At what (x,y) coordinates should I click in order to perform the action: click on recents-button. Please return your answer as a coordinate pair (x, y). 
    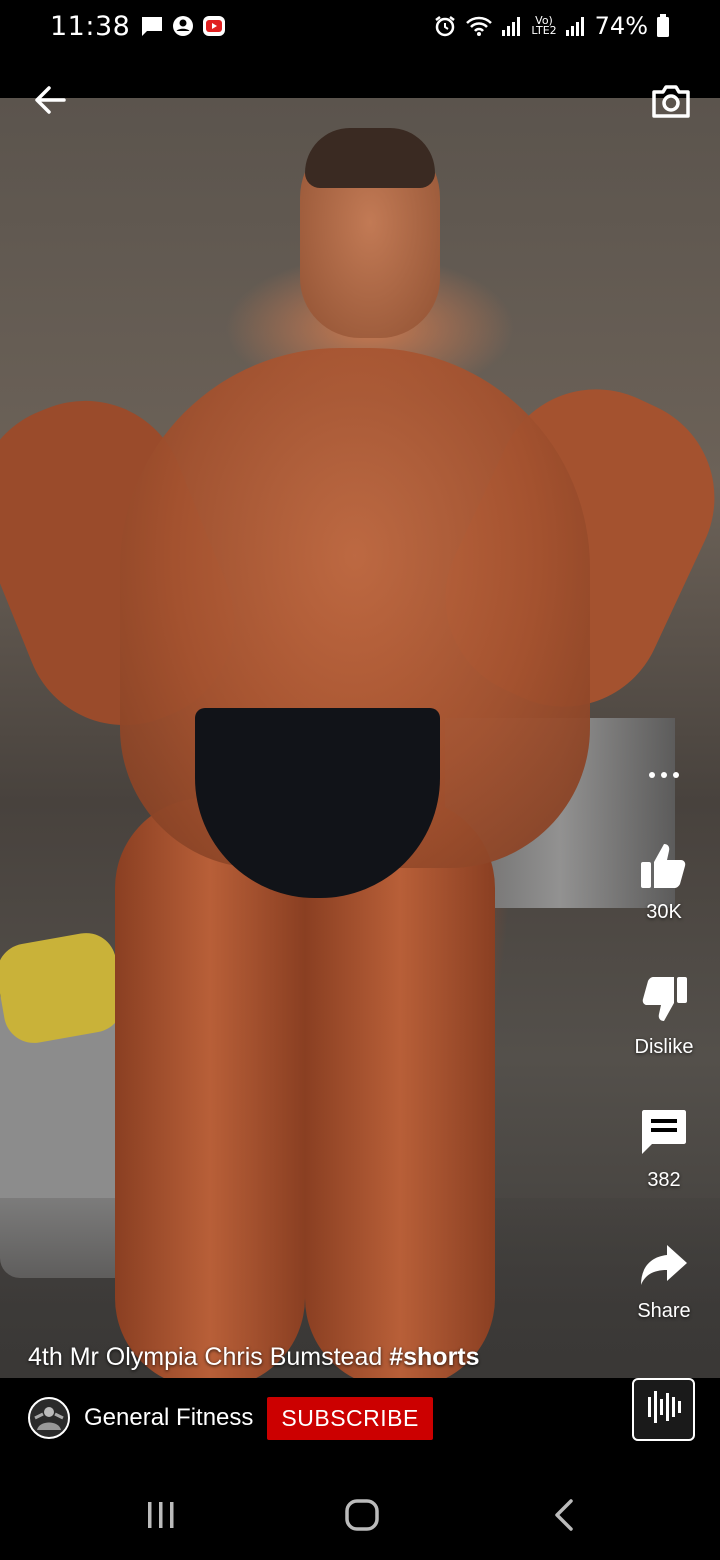
    Looking at the image, I should click on (161, 1517).